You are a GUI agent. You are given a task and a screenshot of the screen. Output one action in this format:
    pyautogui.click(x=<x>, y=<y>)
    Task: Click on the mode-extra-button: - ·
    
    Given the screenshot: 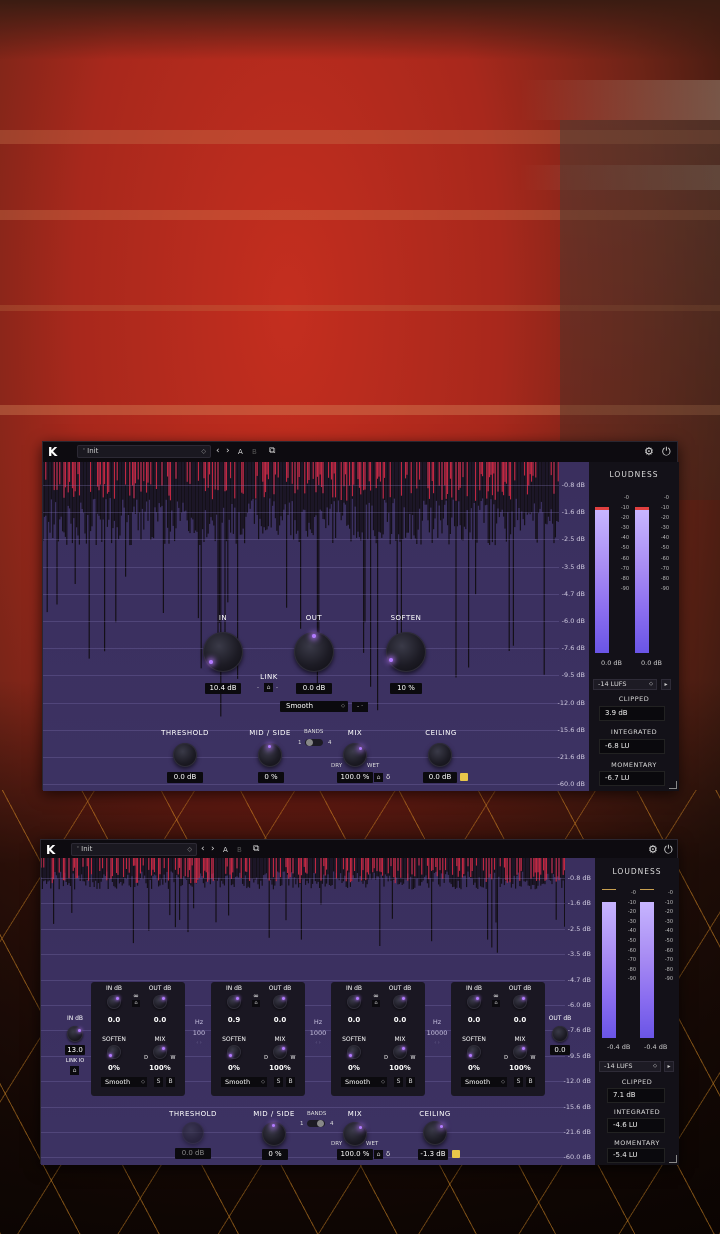 What is the action you would take?
    pyautogui.click(x=360, y=707)
    